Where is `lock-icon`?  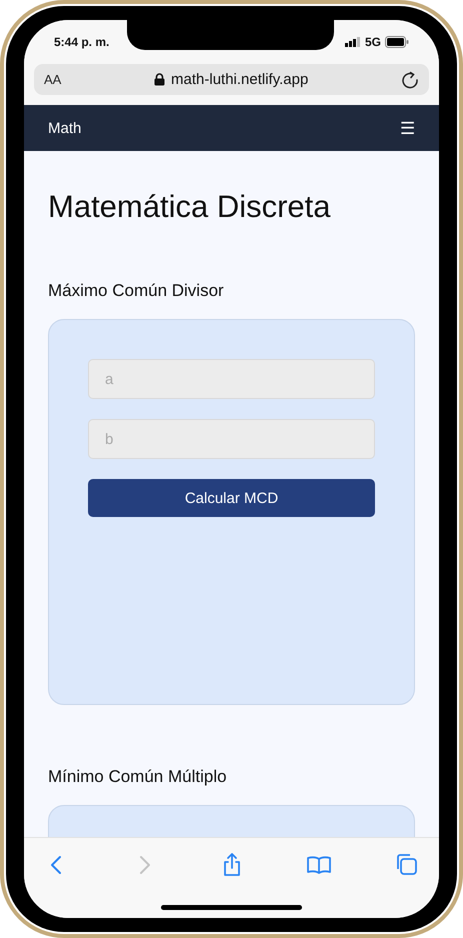
lock-icon is located at coordinates (160, 79).